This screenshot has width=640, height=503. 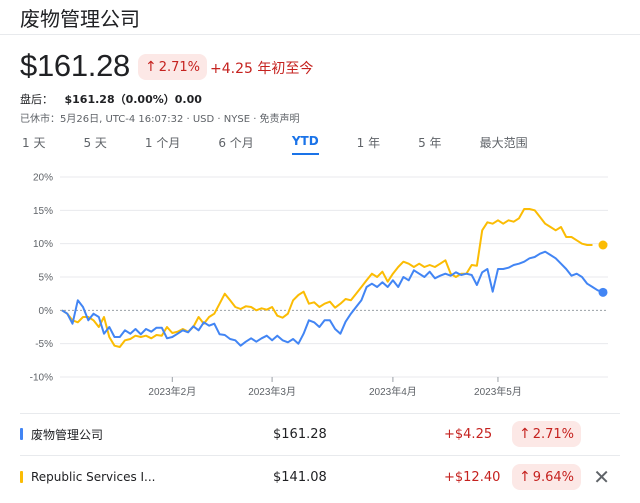 What do you see at coordinates (172, 391) in the screenshot?
I see `x-tick-label: 2023年2月` at bounding box center [172, 391].